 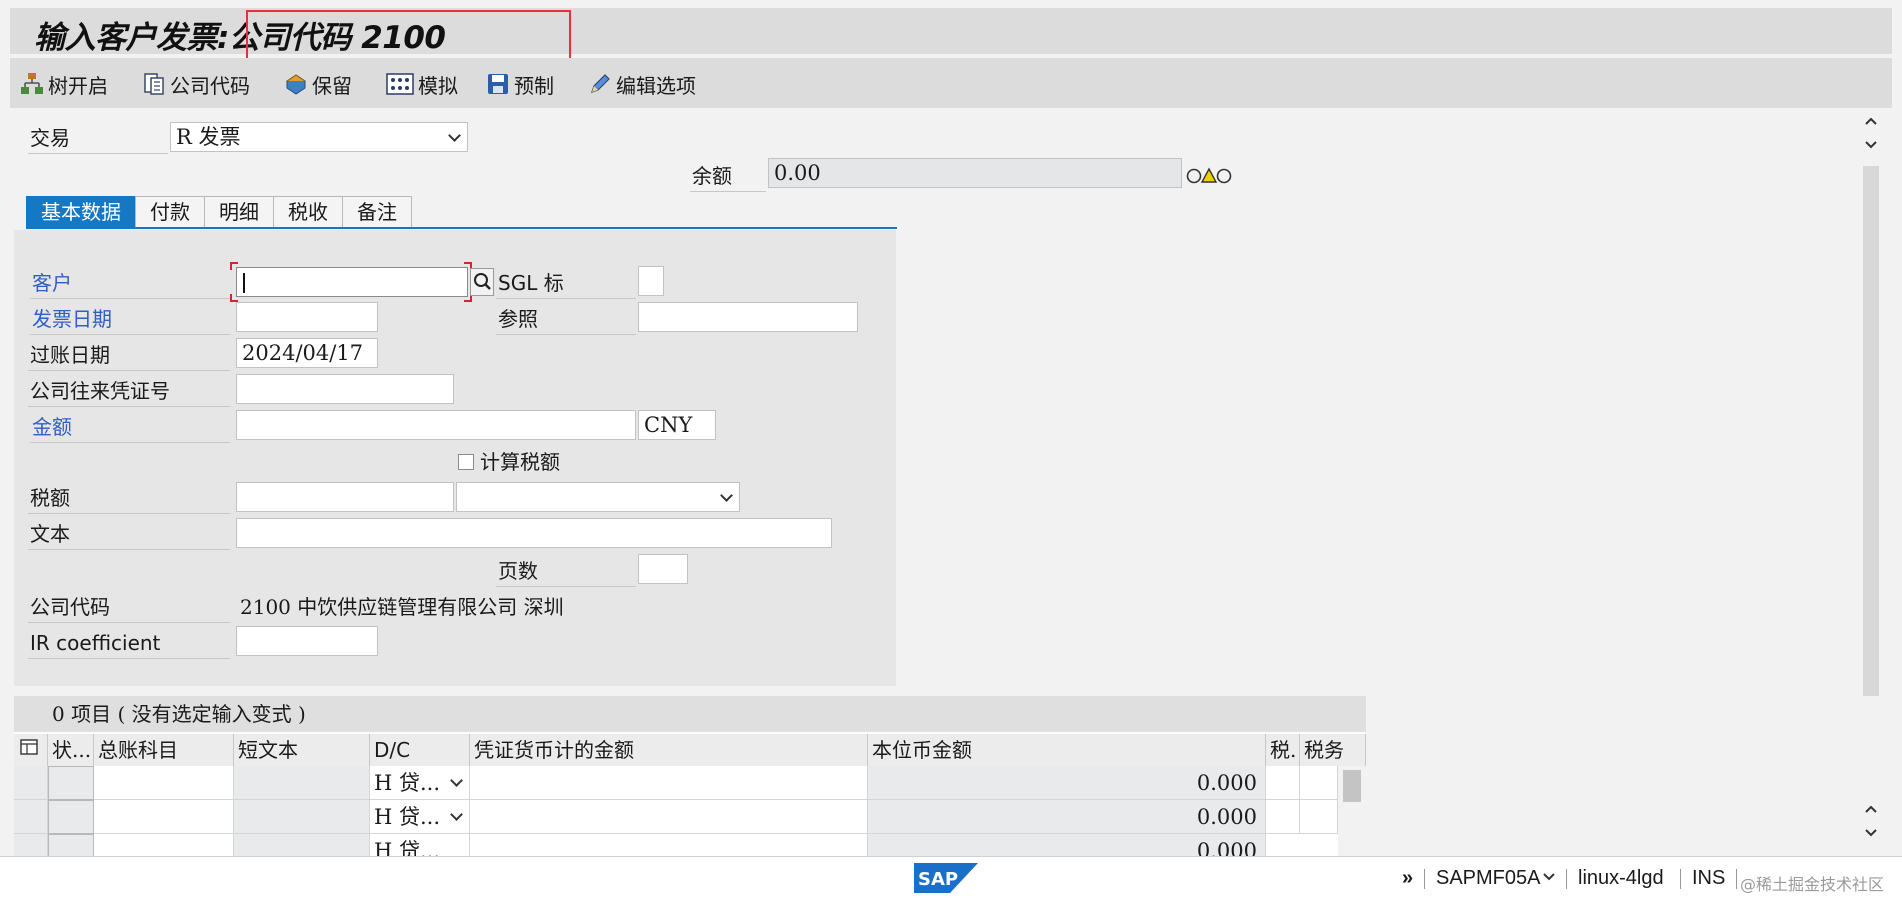 I want to click on grid-settings-button, so click(x=31, y=750).